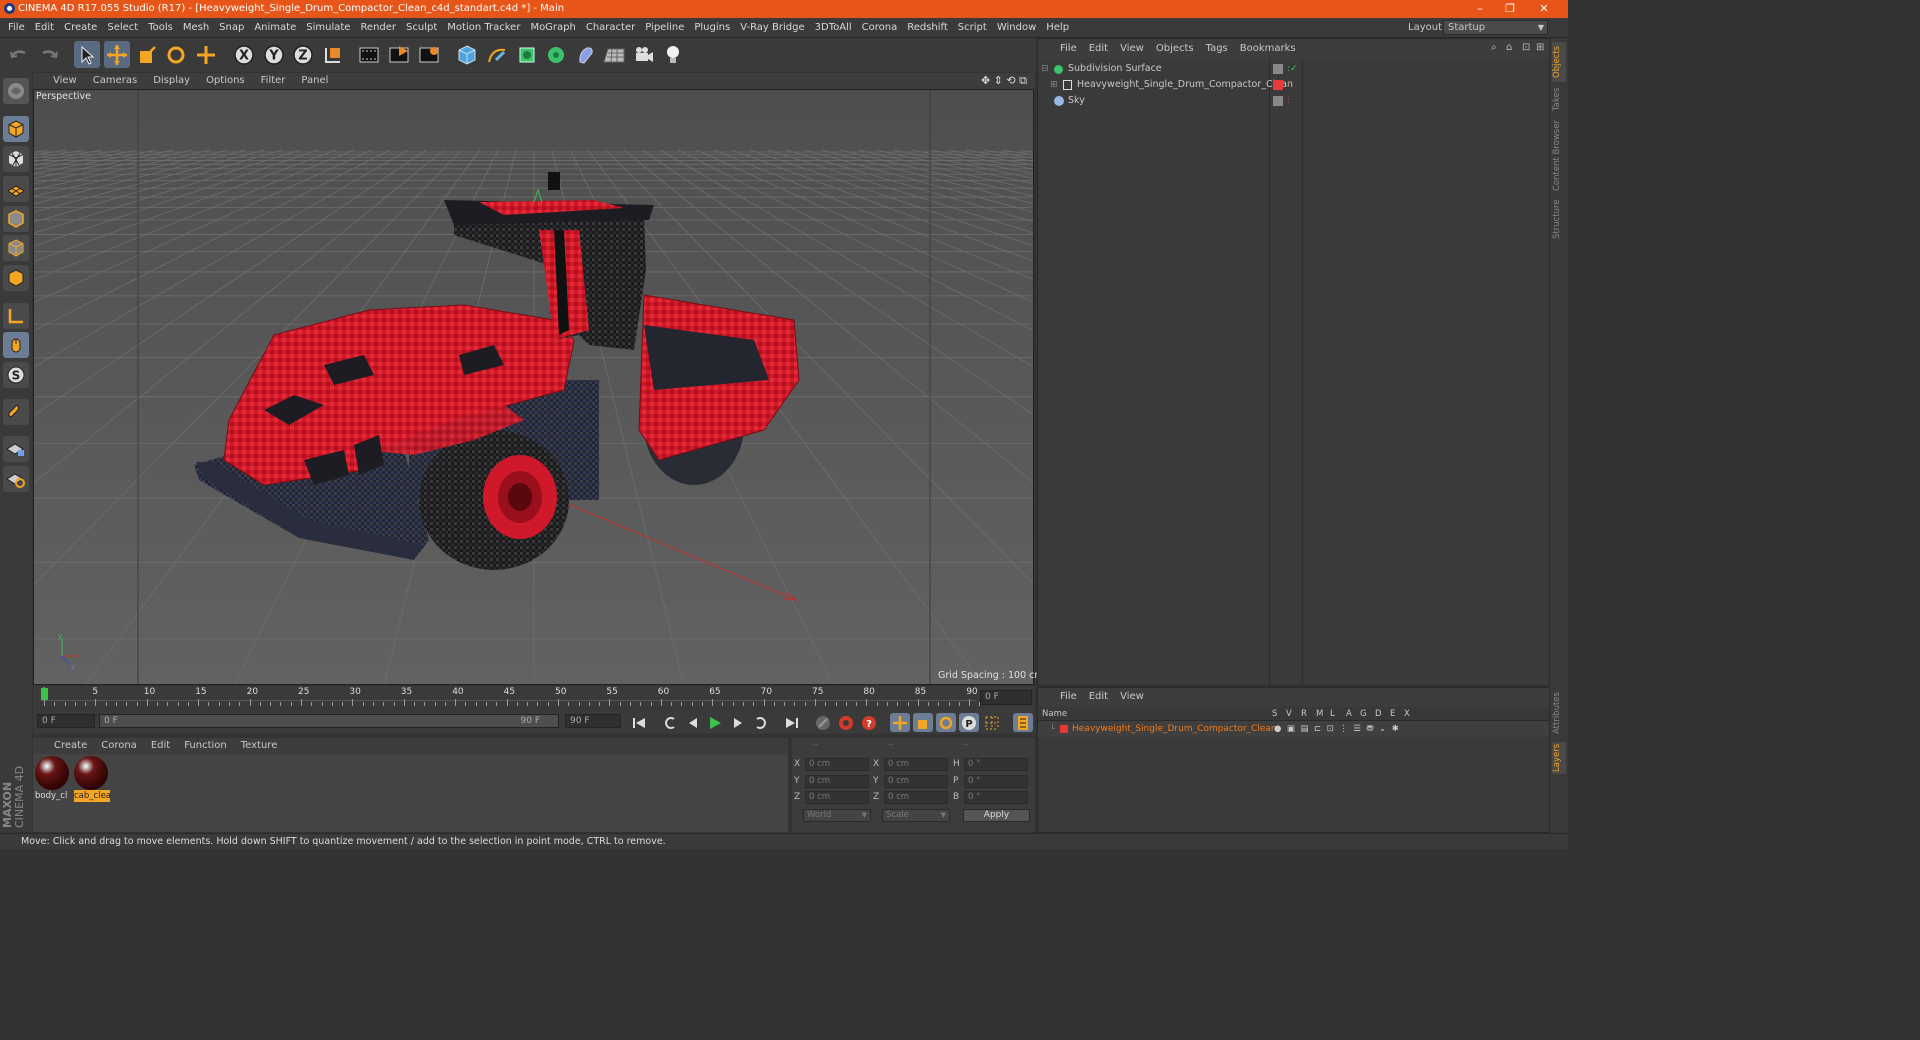 This screenshot has width=1920, height=1040. I want to click on material-cab: cab_clea, so click(92, 780).